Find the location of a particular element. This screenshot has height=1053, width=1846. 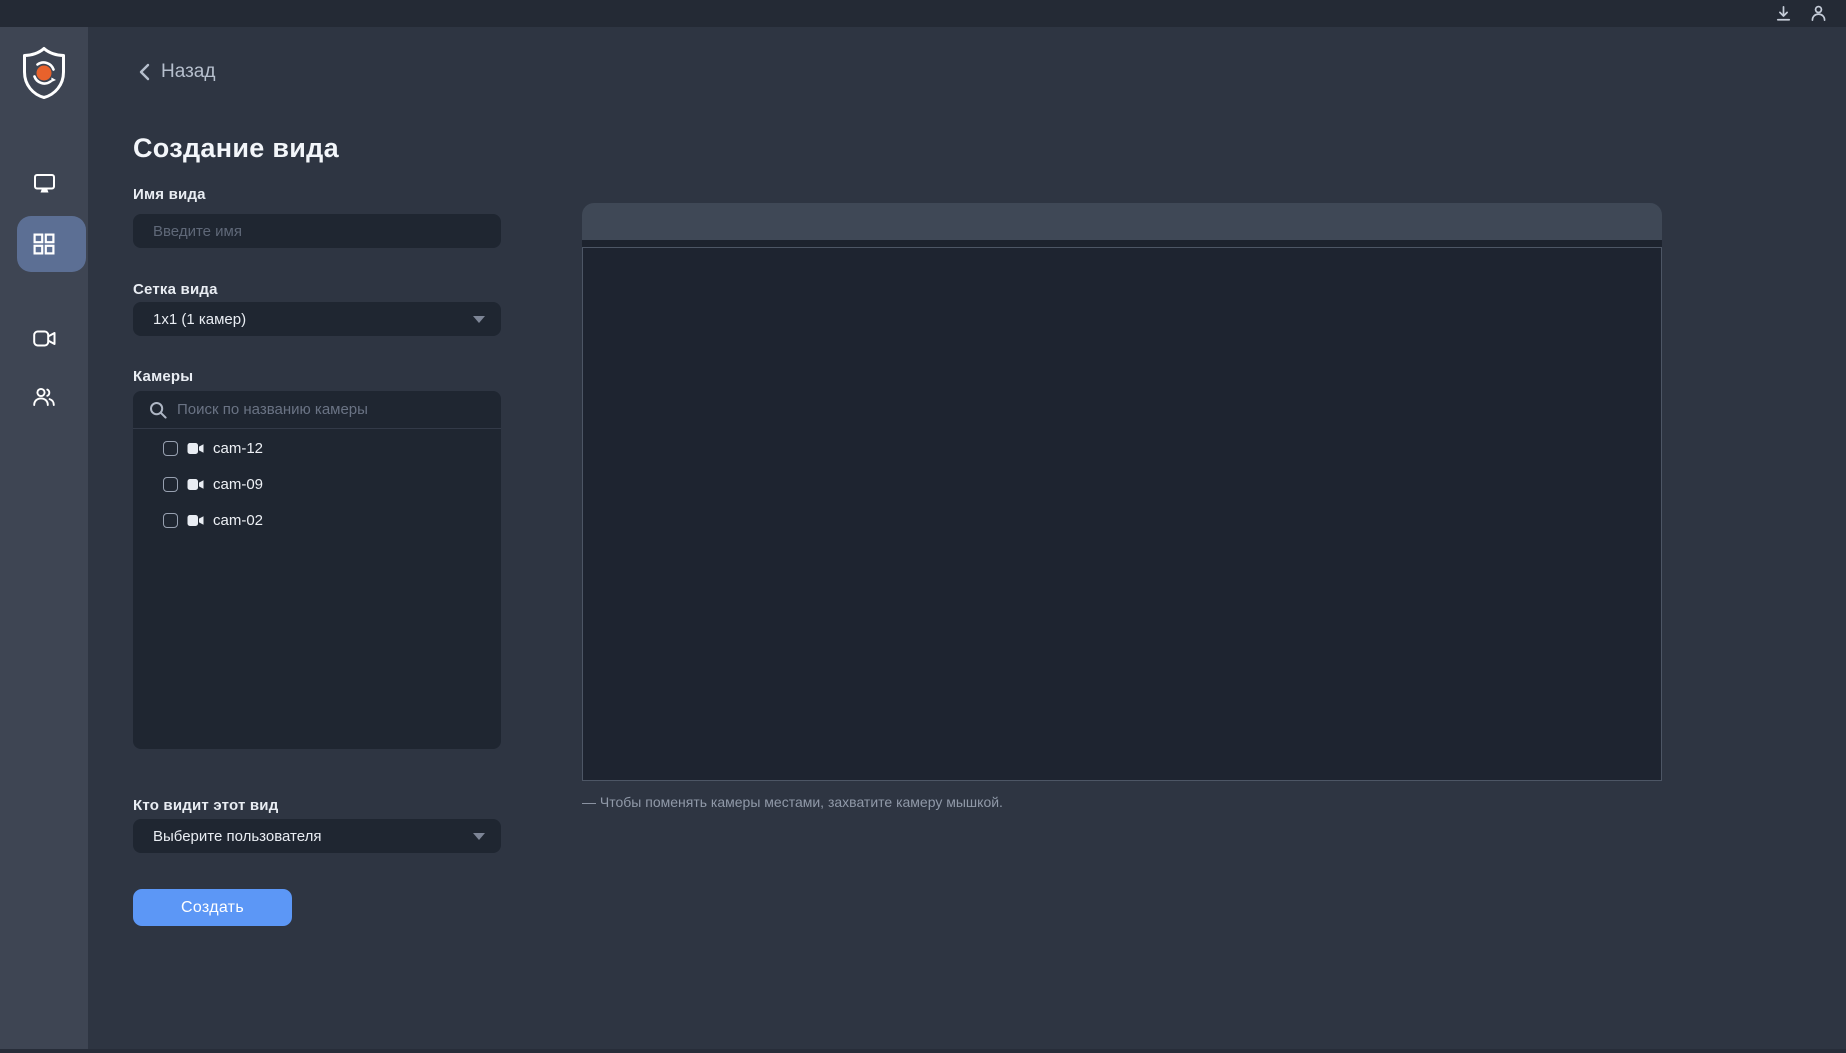

grid-select: 1x1 (1 камер) is located at coordinates (317, 319).